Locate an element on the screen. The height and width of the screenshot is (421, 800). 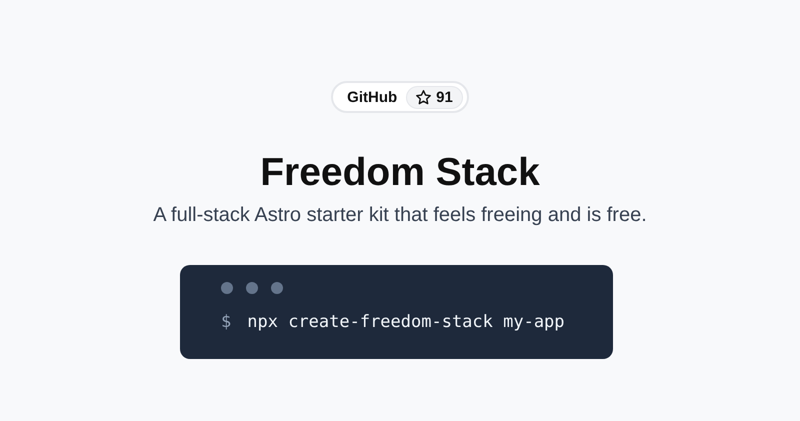
install-command: npx create-freedom-stack my-app is located at coordinates (406, 322).